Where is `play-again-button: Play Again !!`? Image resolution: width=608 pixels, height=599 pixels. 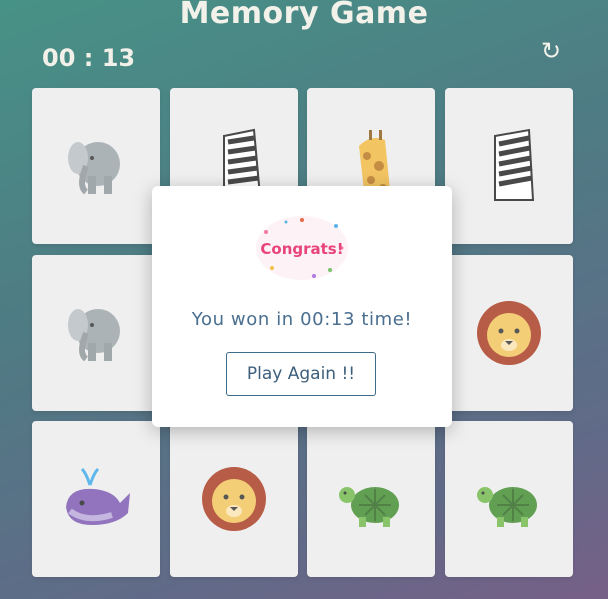 play-again-button: Play Again !! is located at coordinates (301, 374).